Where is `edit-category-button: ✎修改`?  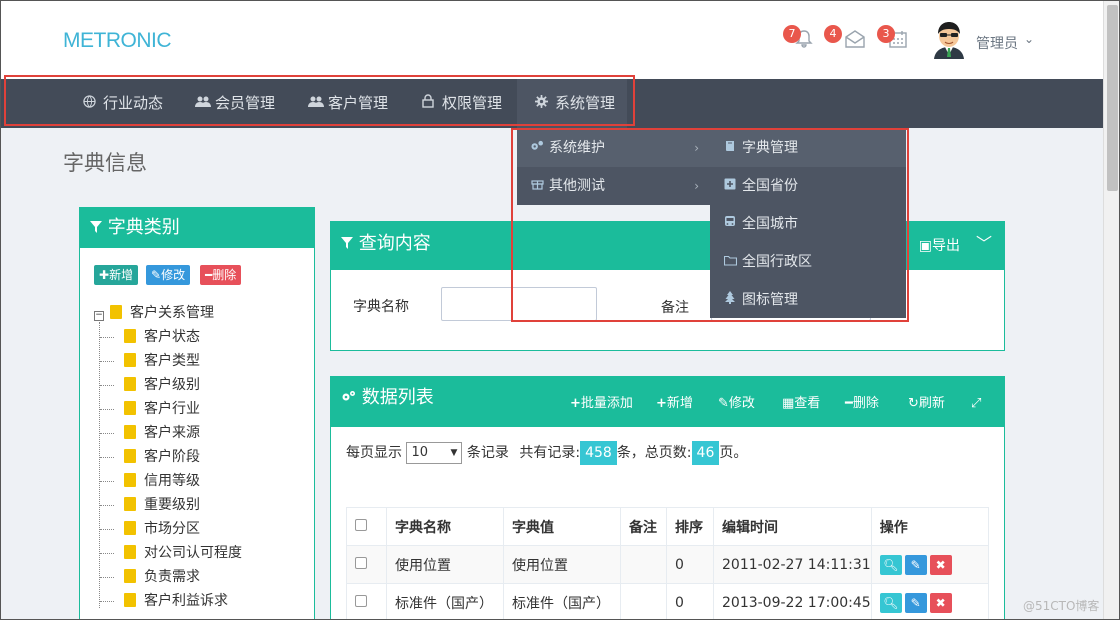
edit-category-button: ✎修改 is located at coordinates (168, 275).